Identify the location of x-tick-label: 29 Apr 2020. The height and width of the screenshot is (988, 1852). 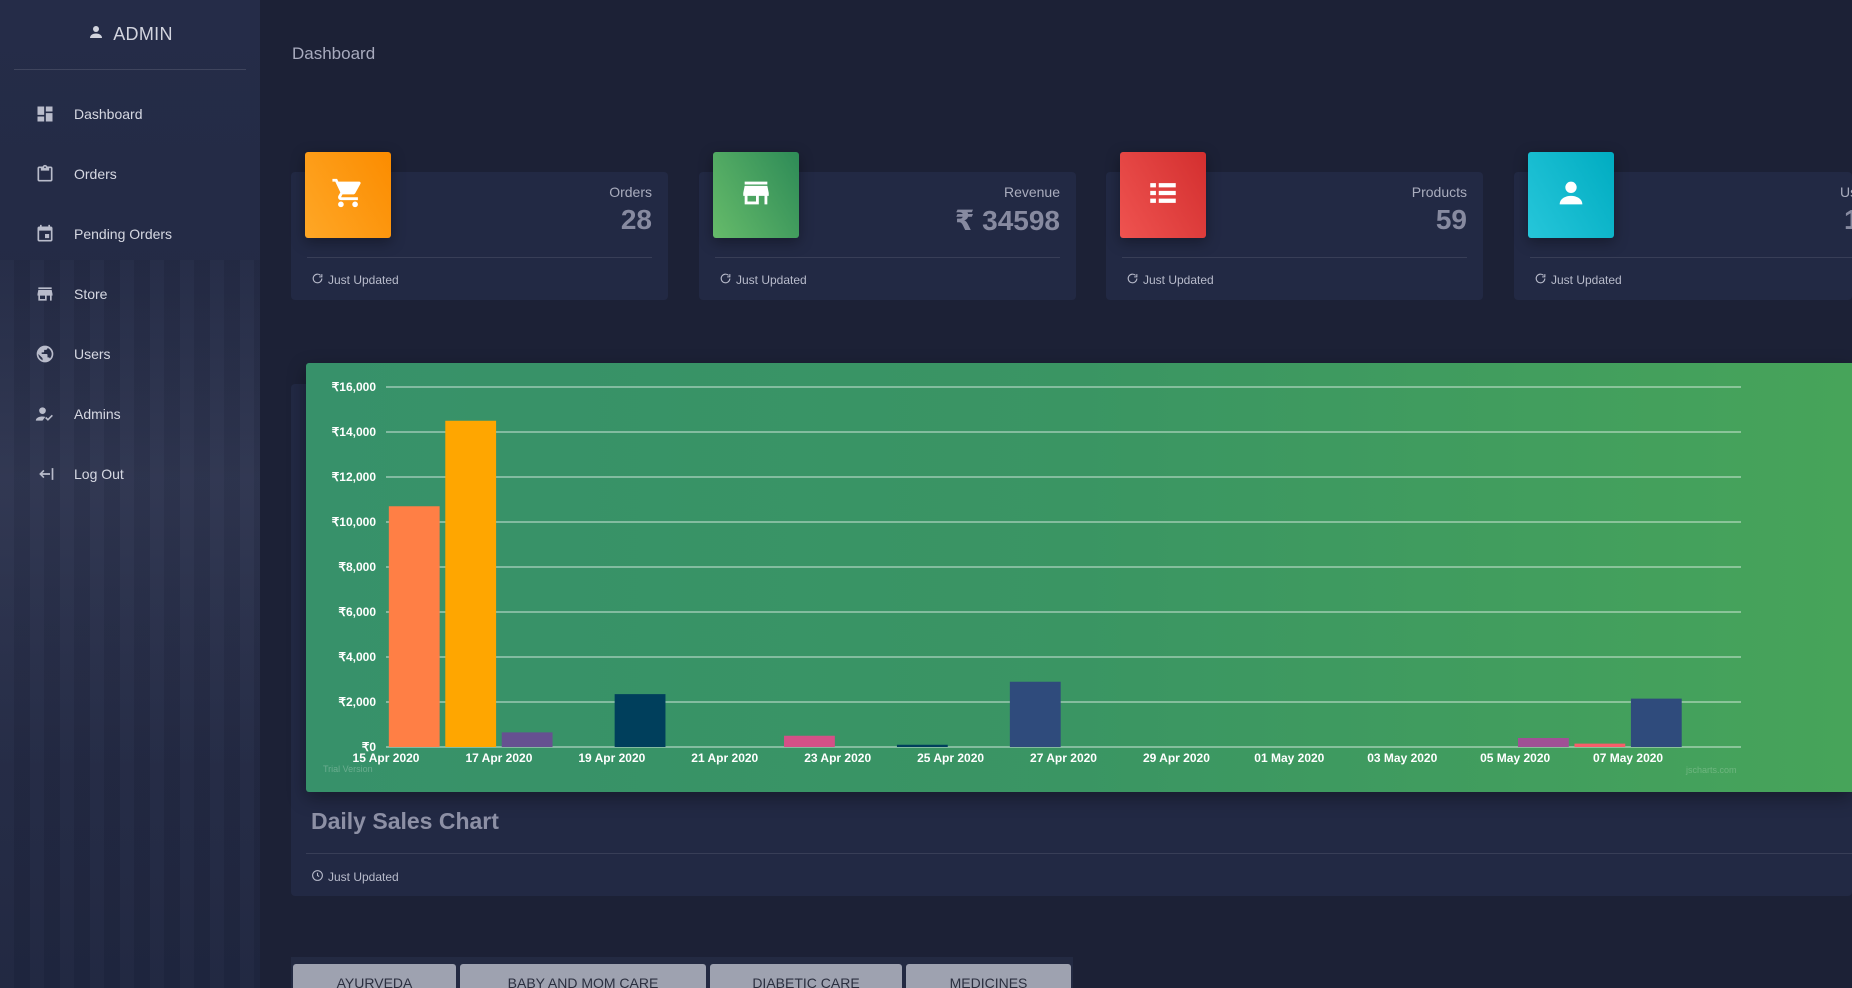
(1176, 758).